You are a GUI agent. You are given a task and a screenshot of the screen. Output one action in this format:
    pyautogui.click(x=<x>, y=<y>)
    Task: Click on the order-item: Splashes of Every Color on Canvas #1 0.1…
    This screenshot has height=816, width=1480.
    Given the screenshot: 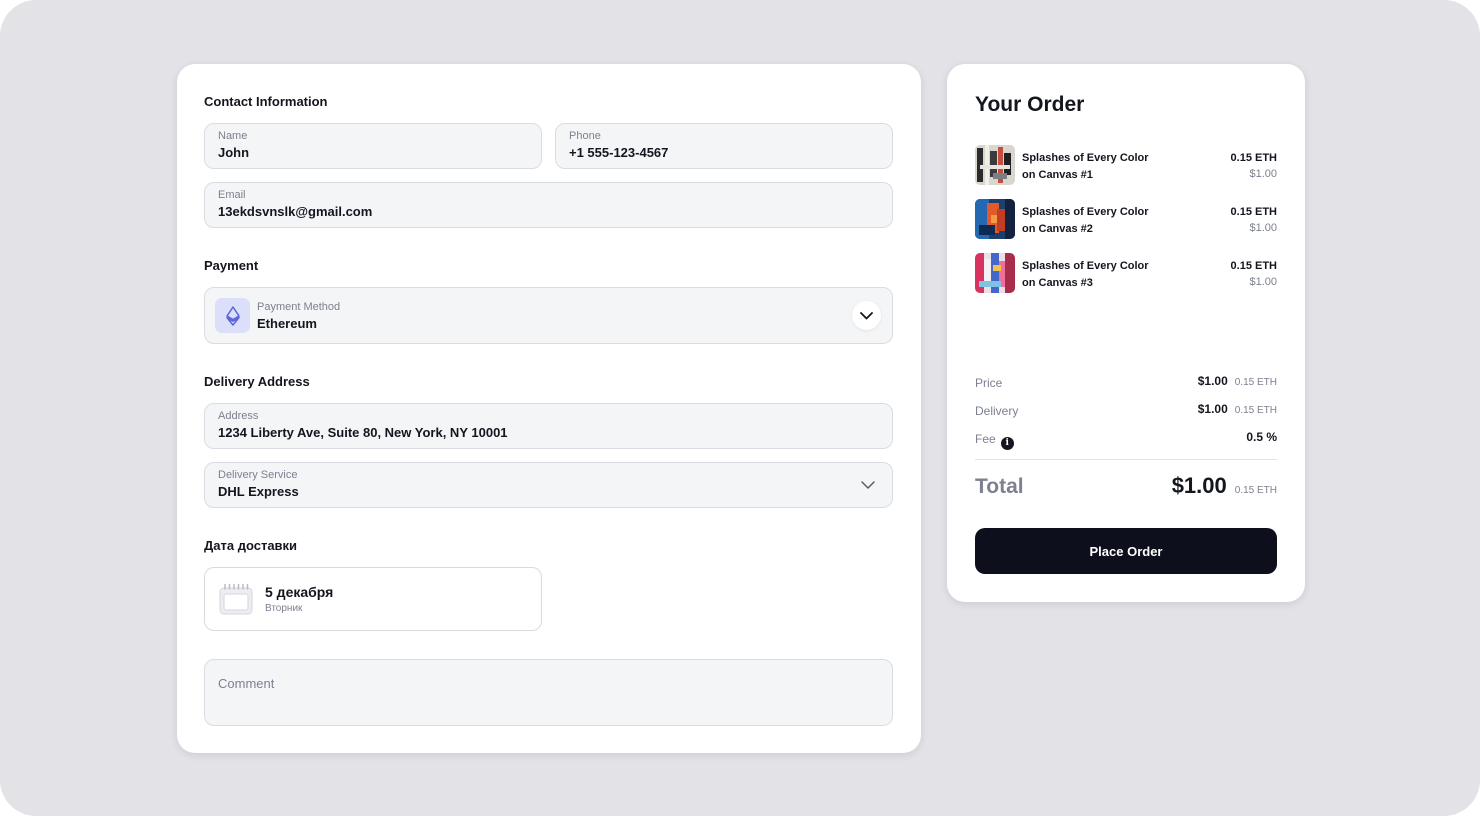 What is the action you would take?
    pyautogui.click(x=1126, y=165)
    